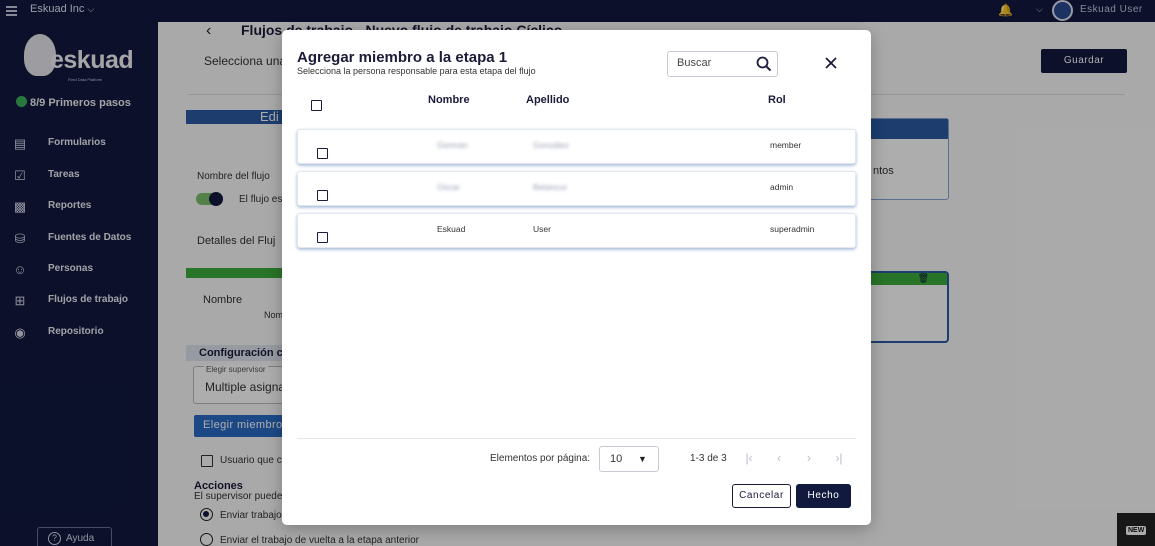  I want to click on select-all-checkbox, so click(316, 105).